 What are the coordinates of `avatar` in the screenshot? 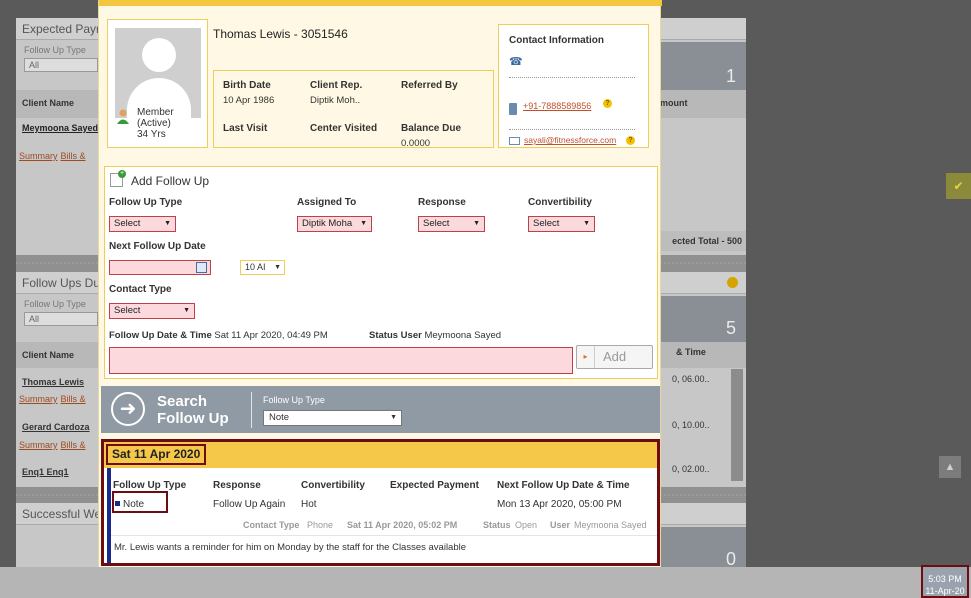 It's located at (158, 73).